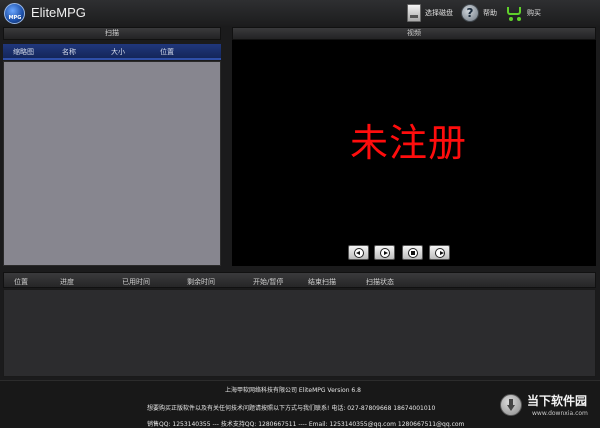  Describe the element at coordinates (300, 13) in the screenshot. I see `title-bar: MPG EliteMPG 选择磁盘 ? 帮助 购买` at that location.